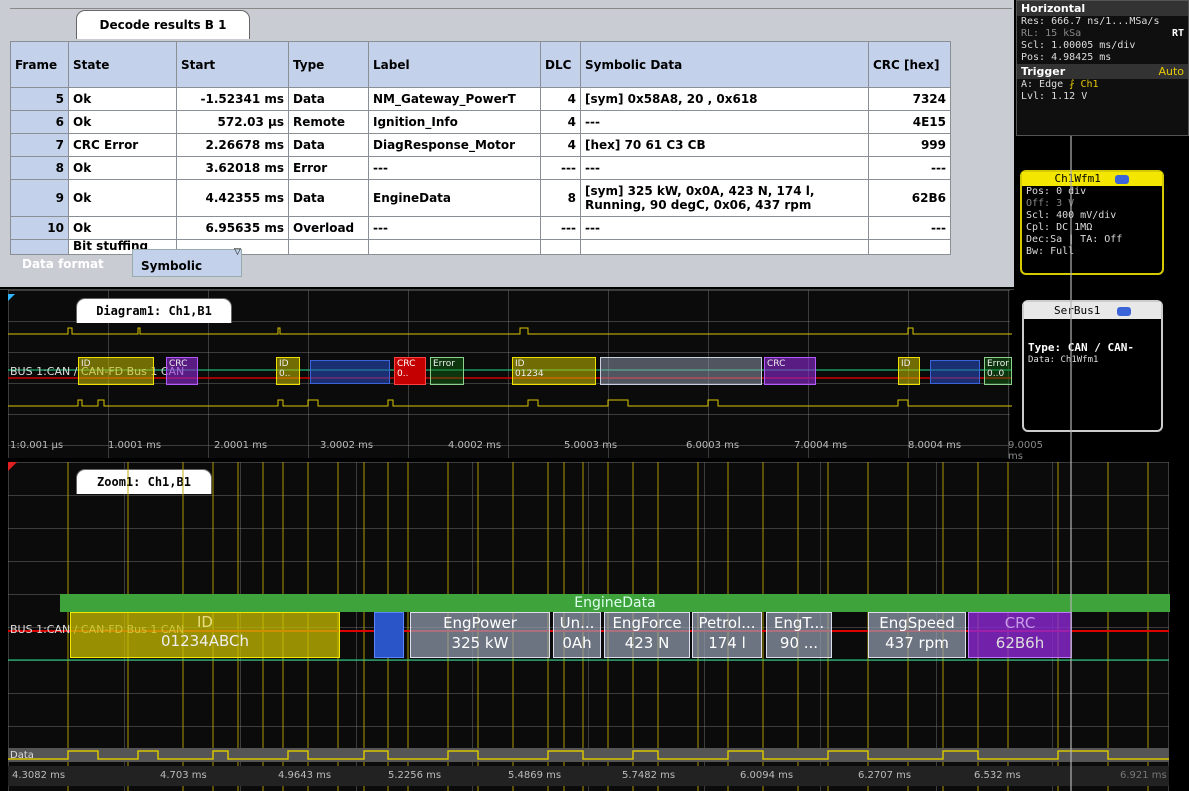  I want to click on horizontal-res: Res: 666.7 ns/1...MSa/s, so click(1090, 21).